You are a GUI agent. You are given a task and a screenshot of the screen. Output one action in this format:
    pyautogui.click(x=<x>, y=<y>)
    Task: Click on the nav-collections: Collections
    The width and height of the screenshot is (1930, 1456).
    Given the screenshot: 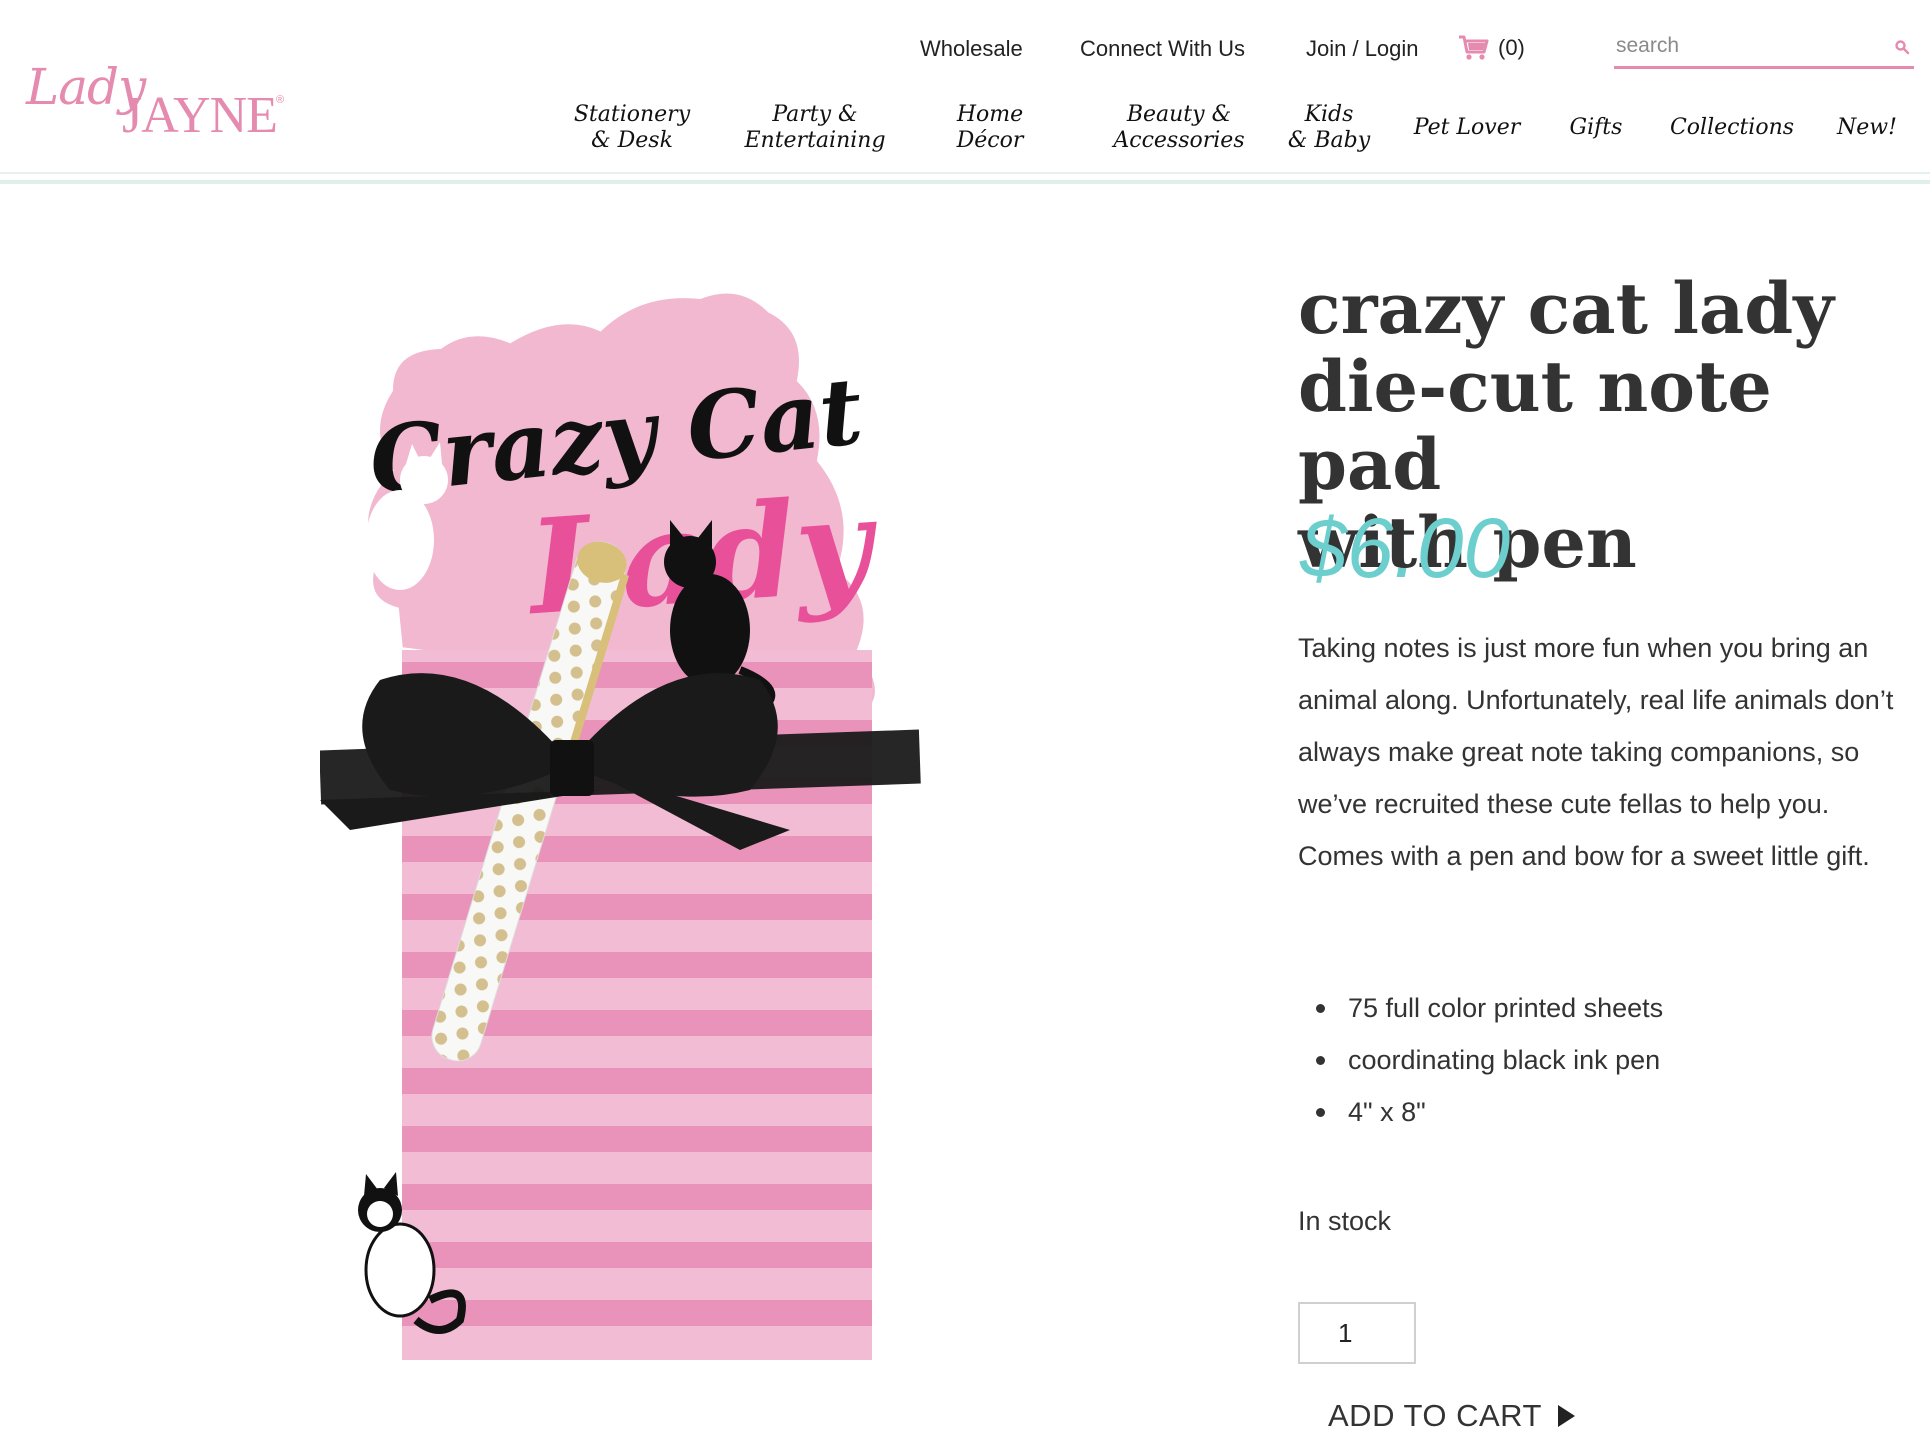 What is the action you would take?
    pyautogui.click(x=1732, y=128)
    